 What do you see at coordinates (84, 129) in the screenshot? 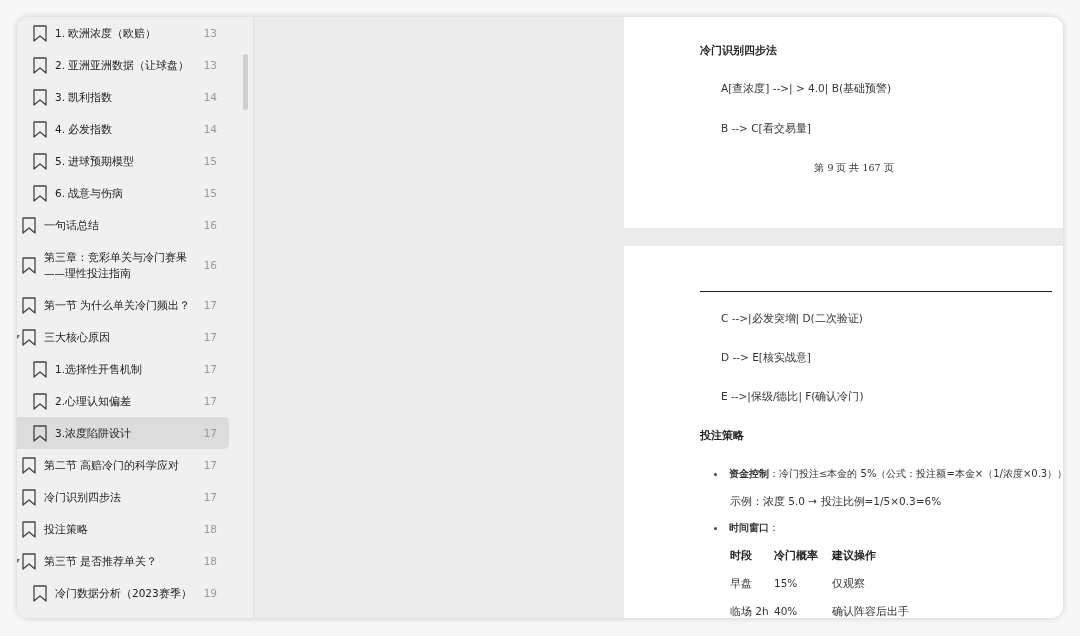
I see `outline-item-label: 4. 必发指数` at bounding box center [84, 129].